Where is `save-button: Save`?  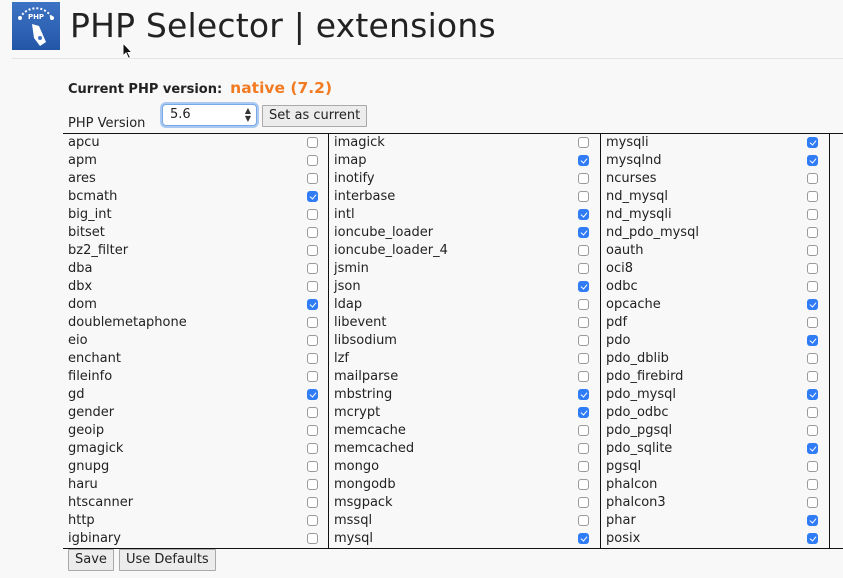
save-button: Save is located at coordinates (91, 560).